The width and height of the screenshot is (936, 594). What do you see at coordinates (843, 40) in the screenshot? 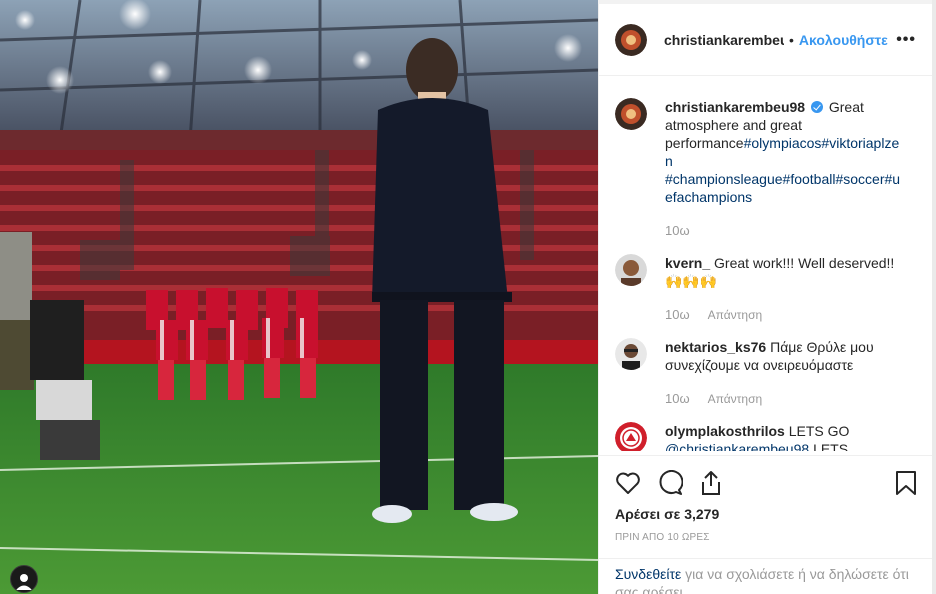
I see `follow-button: Ακολουθήστε` at bounding box center [843, 40].